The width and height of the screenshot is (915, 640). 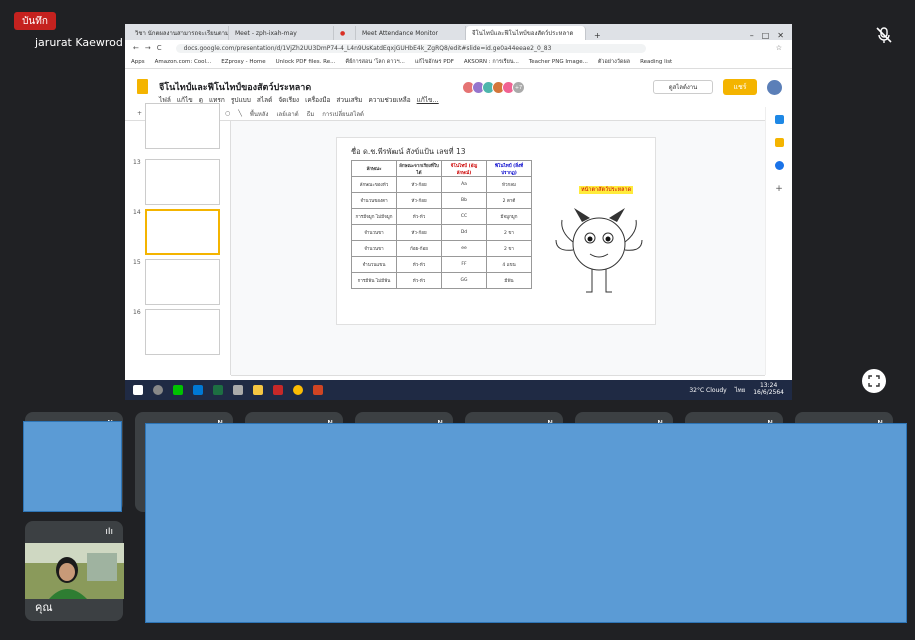 I want to click on document-title: จีโนไทป์และฟีโนไทป์ของสัตว์ประหลาด, so click(x=235, y=87).